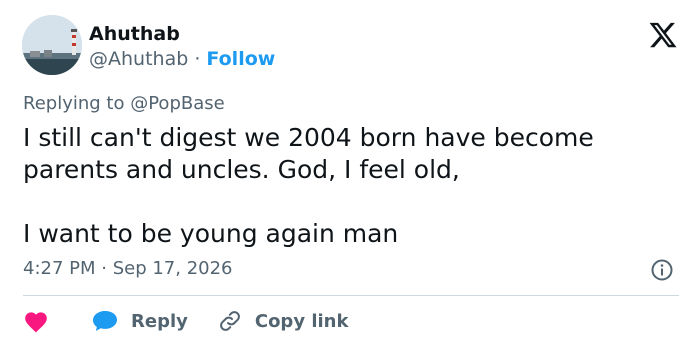  What do you see at coordinates (128, 269) in the screenshot?
I see `tweet-timestamp: 4:27 PM · Sep 17, 2026` at bounding box center [128, 269].